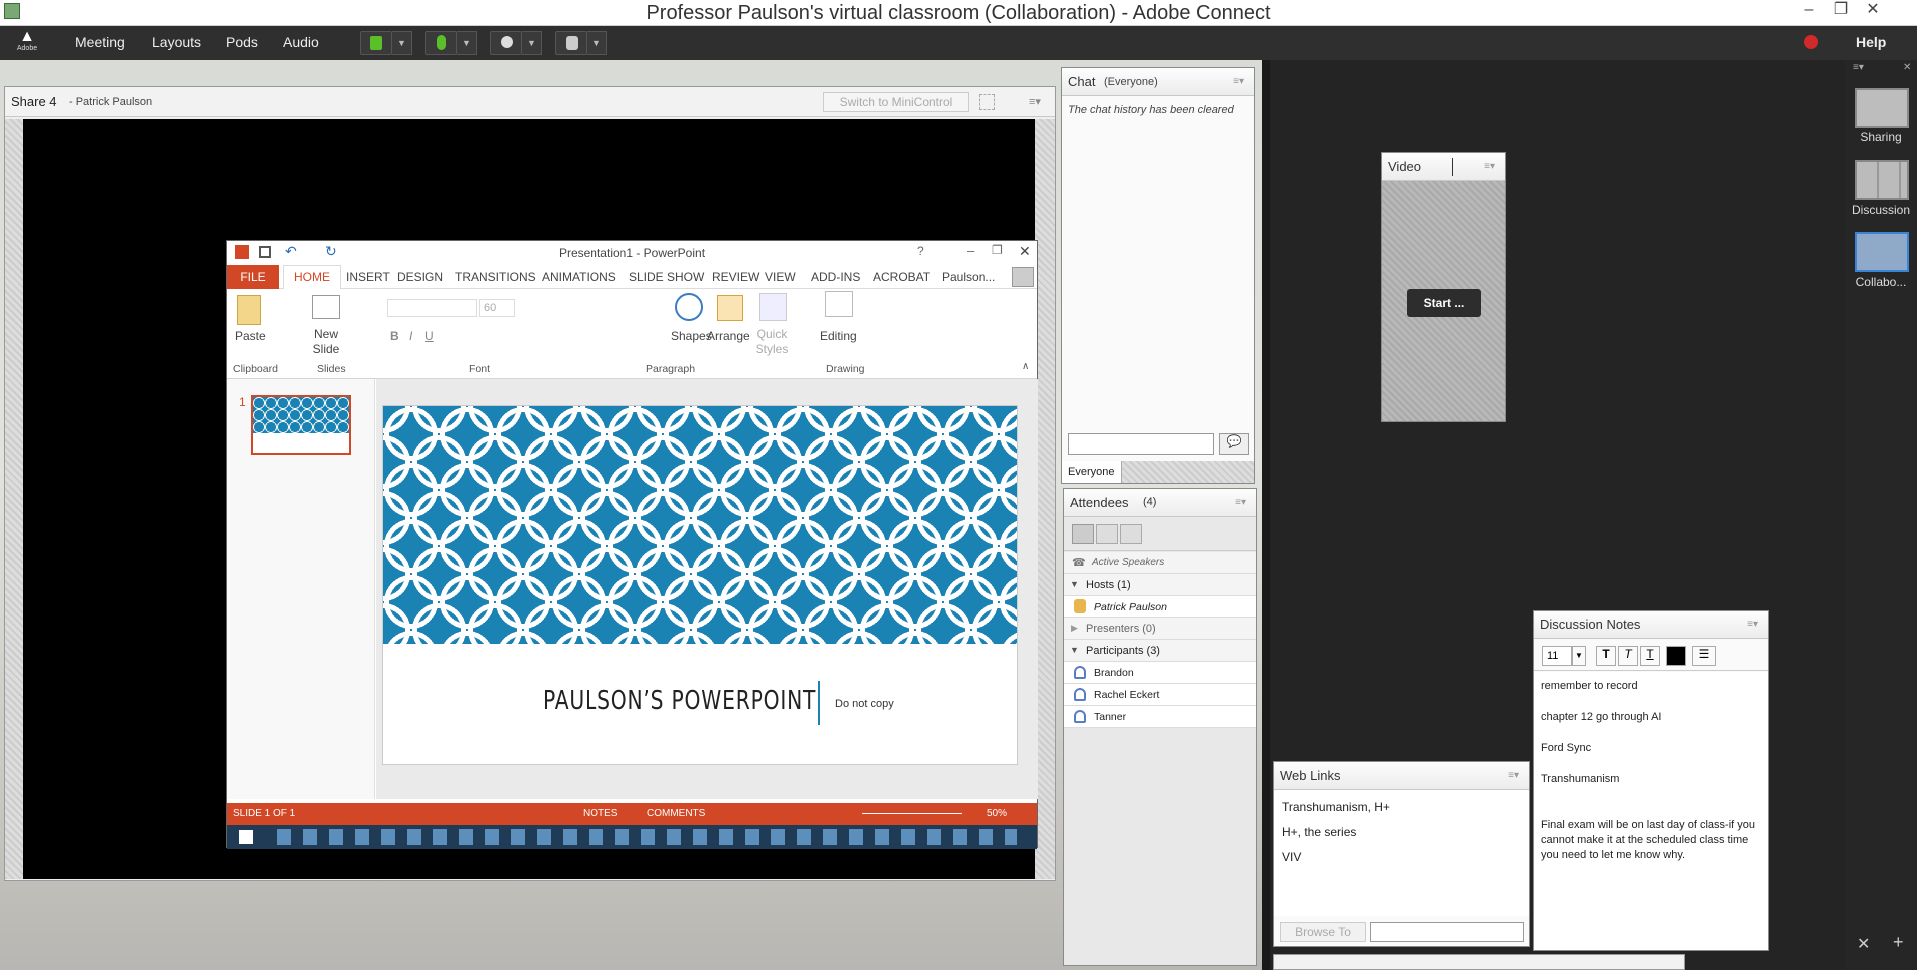  I want to click on zoom-slider, so click(912, 813).